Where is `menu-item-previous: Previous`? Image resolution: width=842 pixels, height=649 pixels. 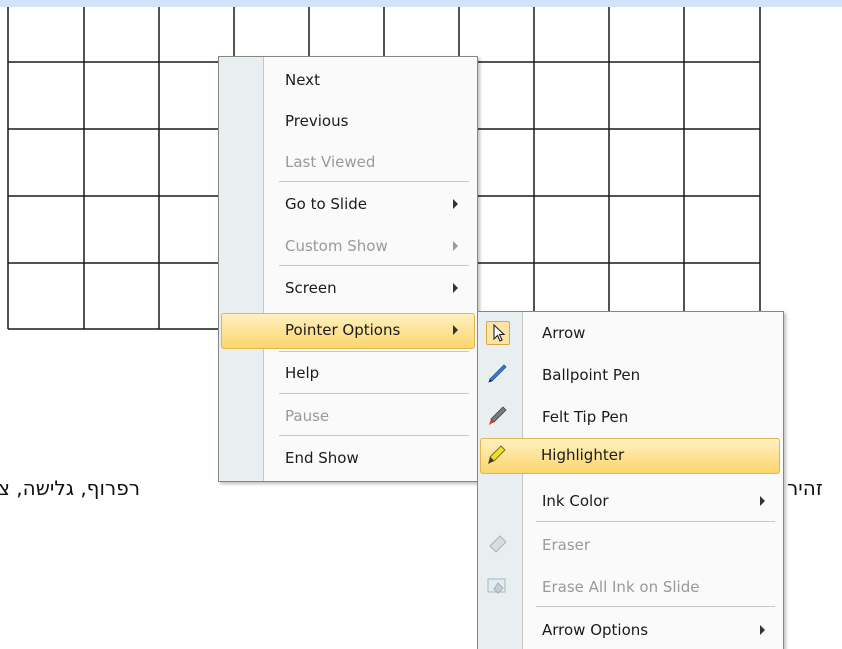 menu-item-previous: Previous is located at coordinates (348, 121).